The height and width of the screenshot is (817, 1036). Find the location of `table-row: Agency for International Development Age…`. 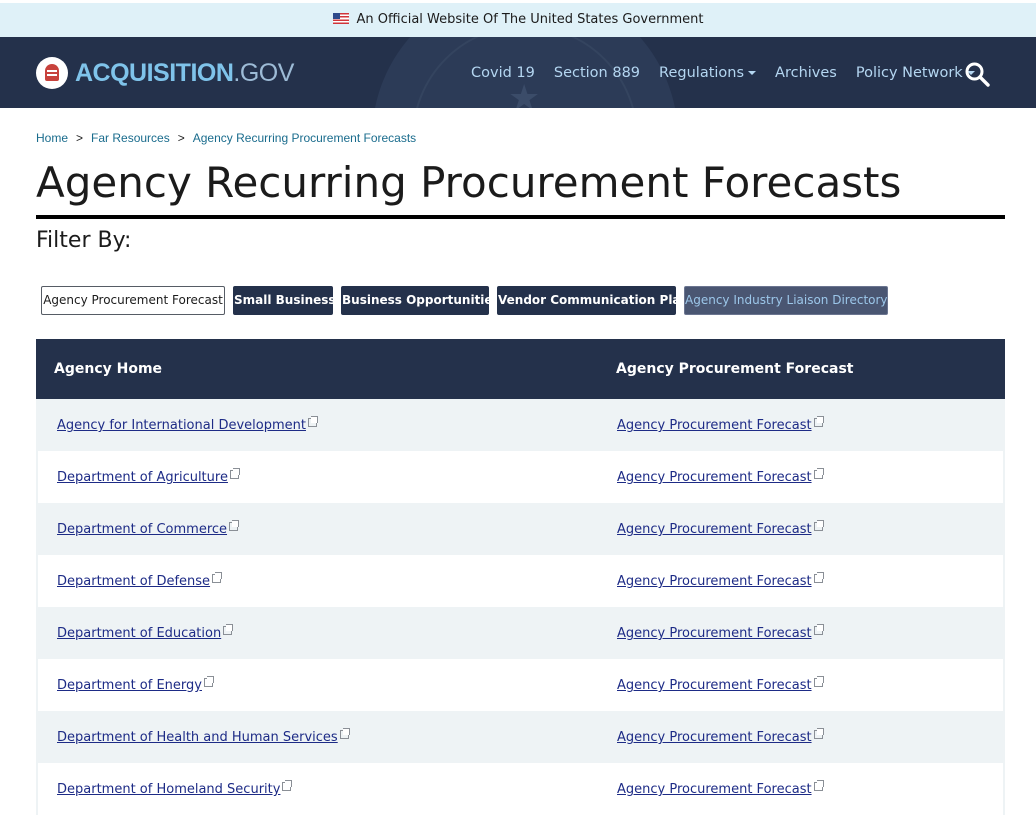

table-row: Agency for International Development Age… is located at coordinates (520, 425).